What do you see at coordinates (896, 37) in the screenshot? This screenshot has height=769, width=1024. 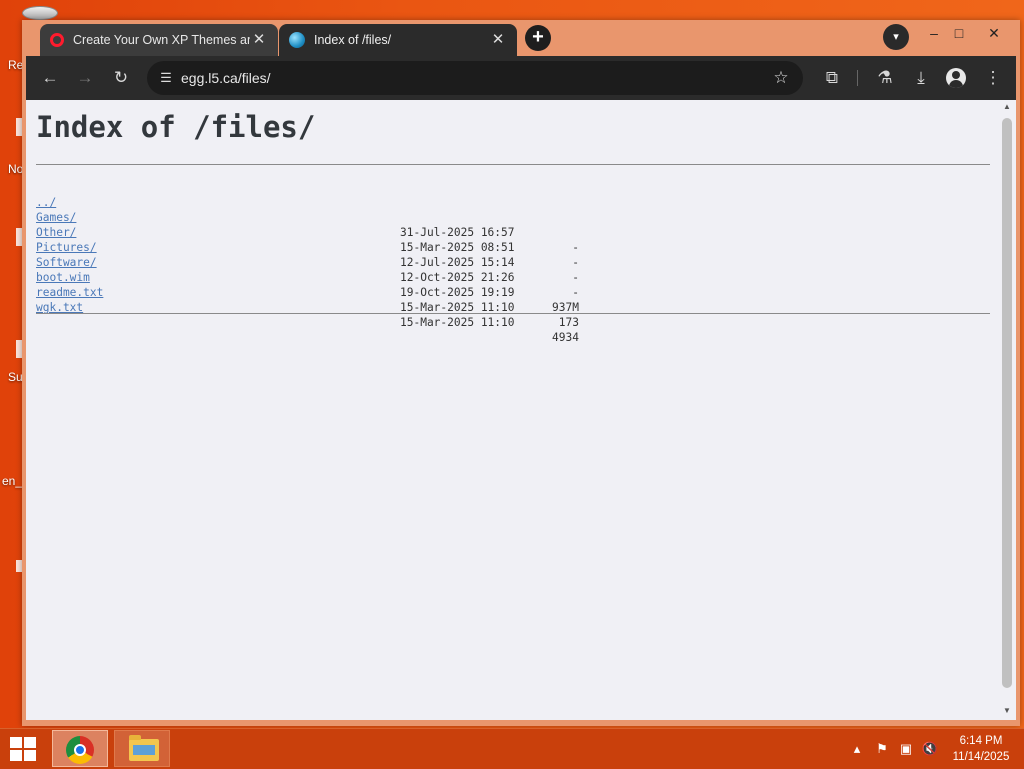 I see `tab-search-chevron-icon: ▾` at bounding box center [896, 37].